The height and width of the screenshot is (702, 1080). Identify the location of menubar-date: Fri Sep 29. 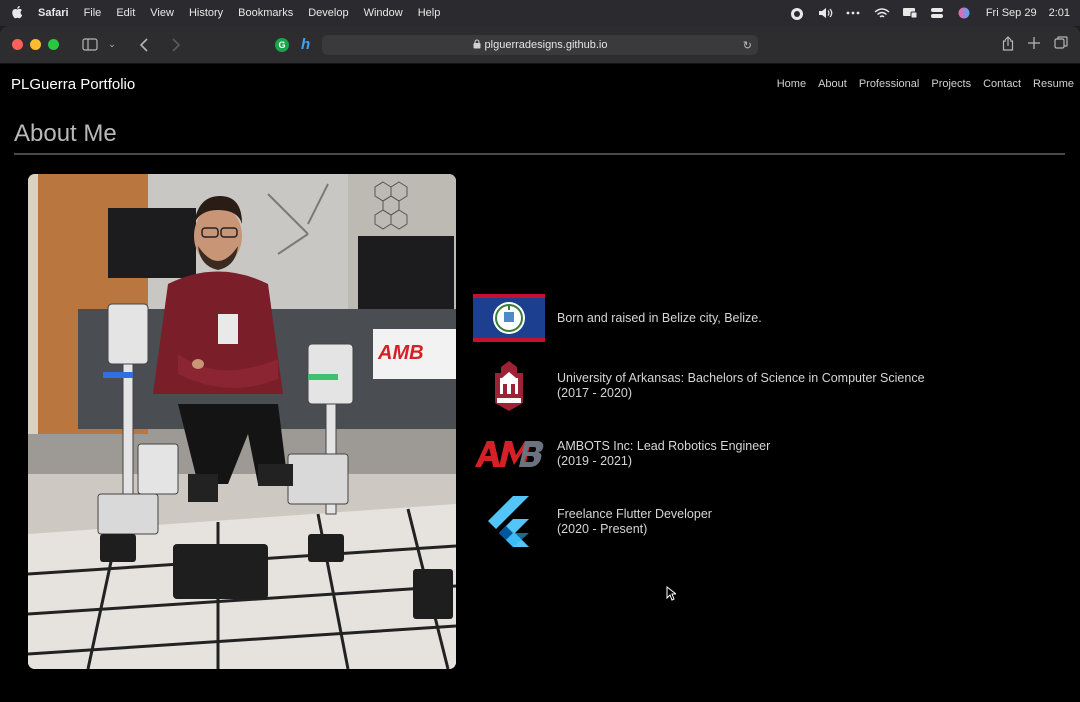
(1011, 13).